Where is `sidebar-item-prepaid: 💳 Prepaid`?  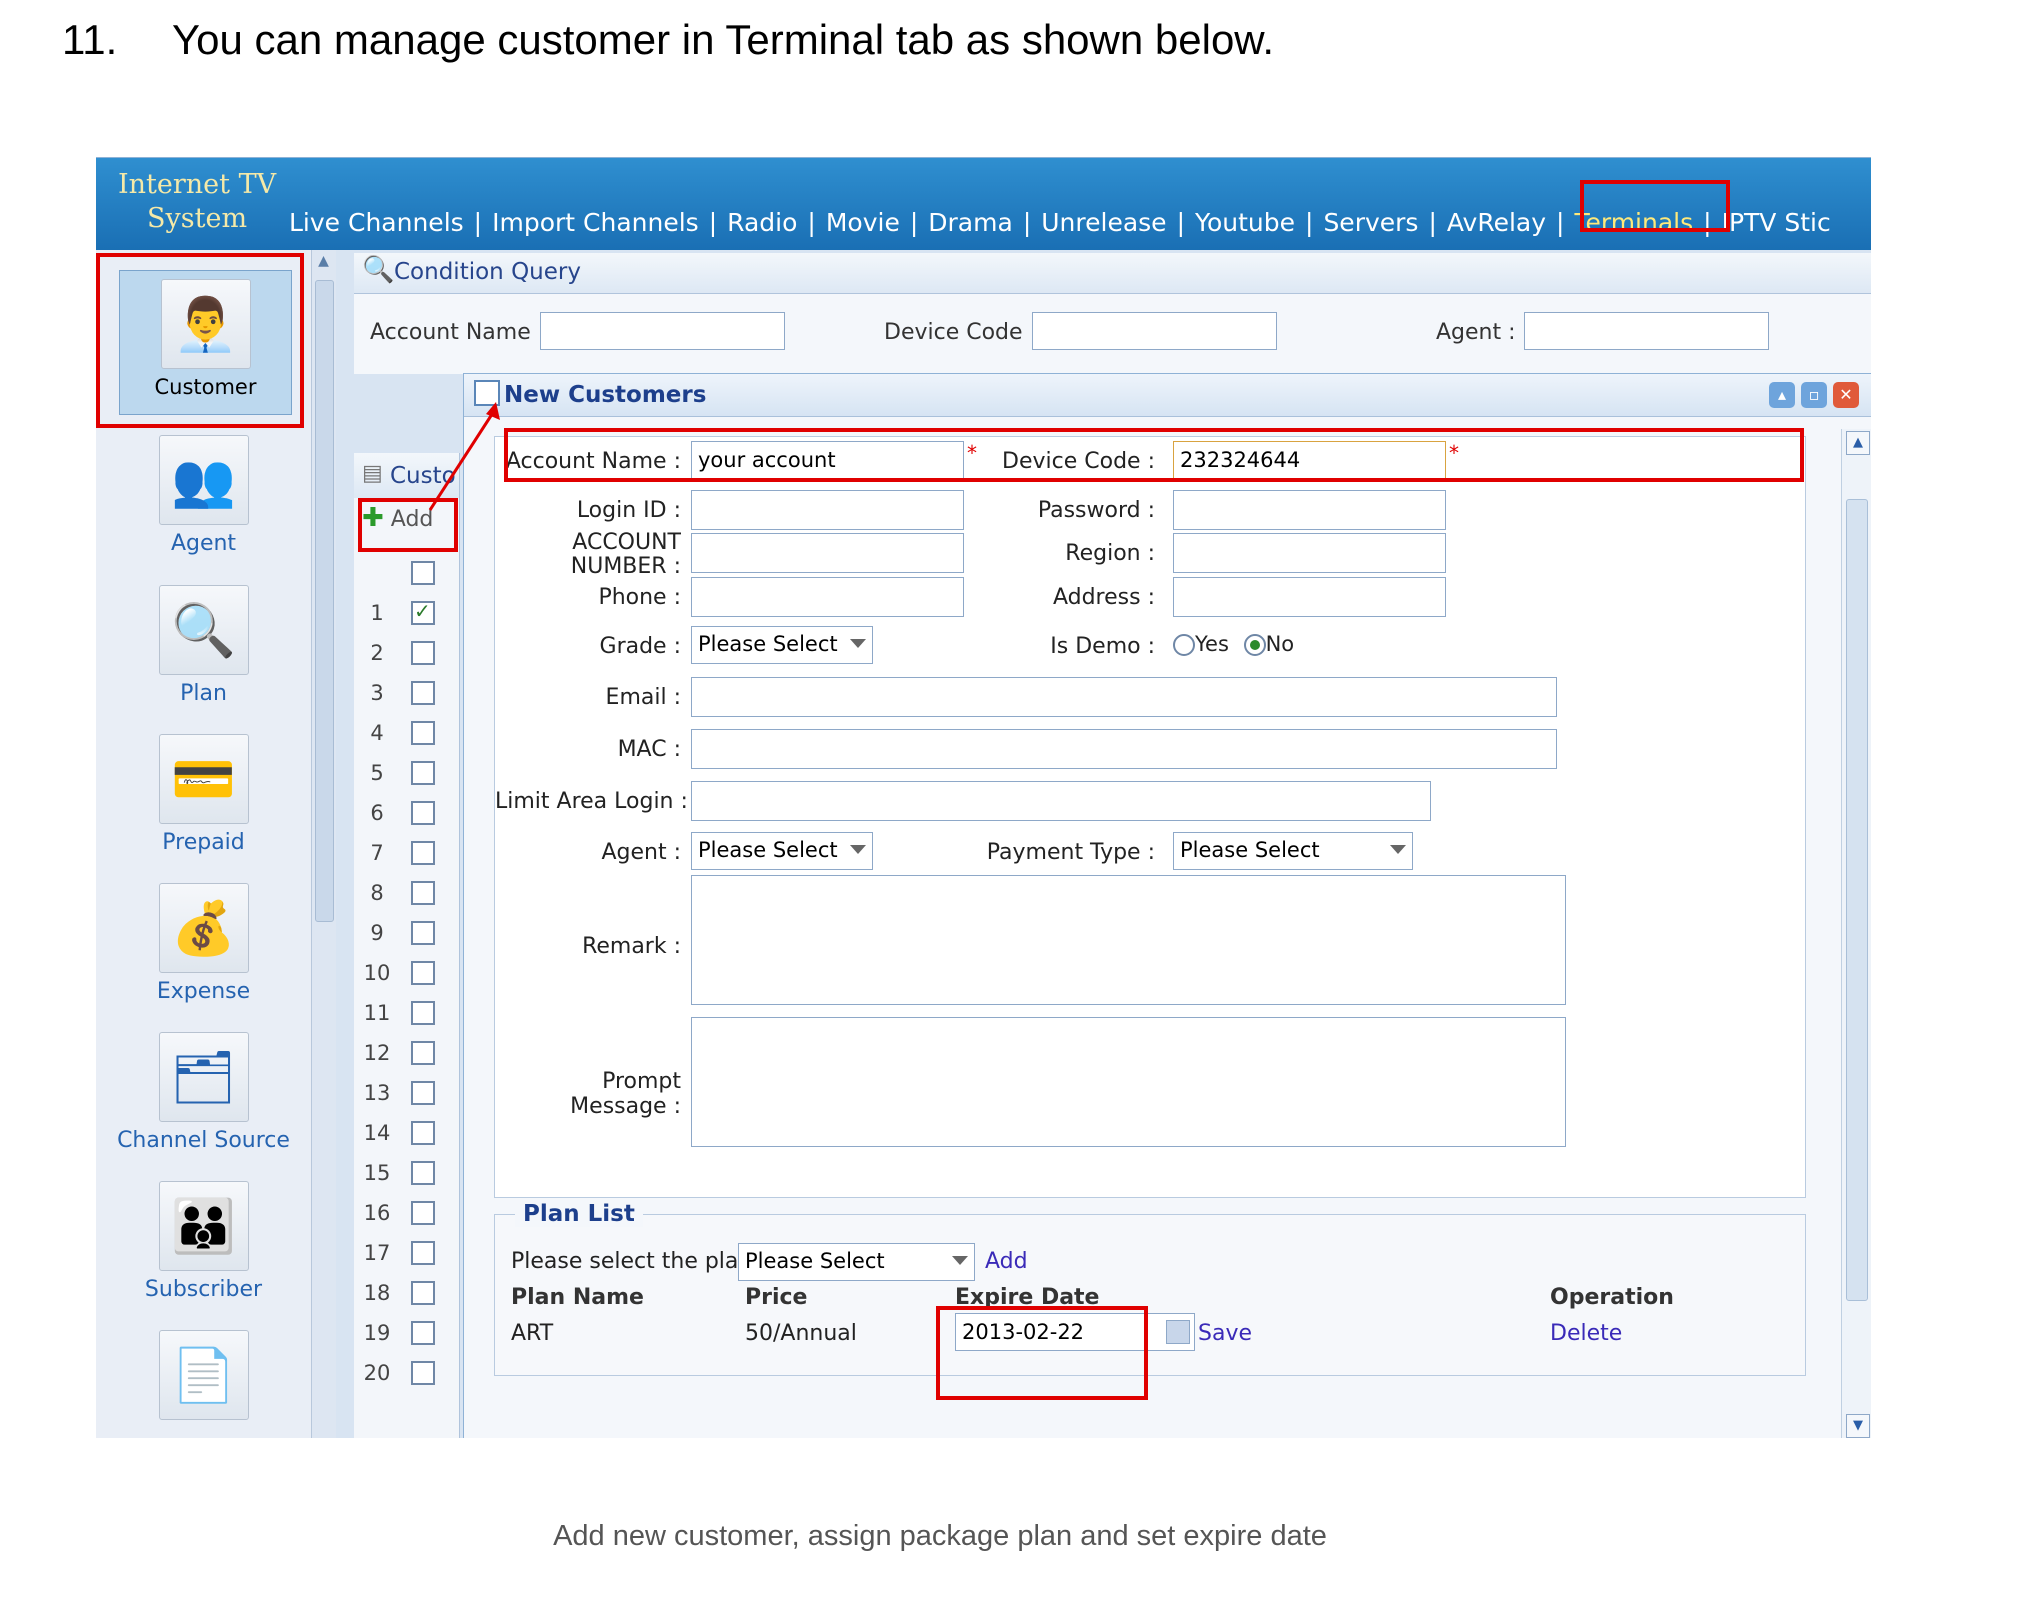 sidebar-item-prepaid: 💳 Prepaid is located at coordinates (203, 794).